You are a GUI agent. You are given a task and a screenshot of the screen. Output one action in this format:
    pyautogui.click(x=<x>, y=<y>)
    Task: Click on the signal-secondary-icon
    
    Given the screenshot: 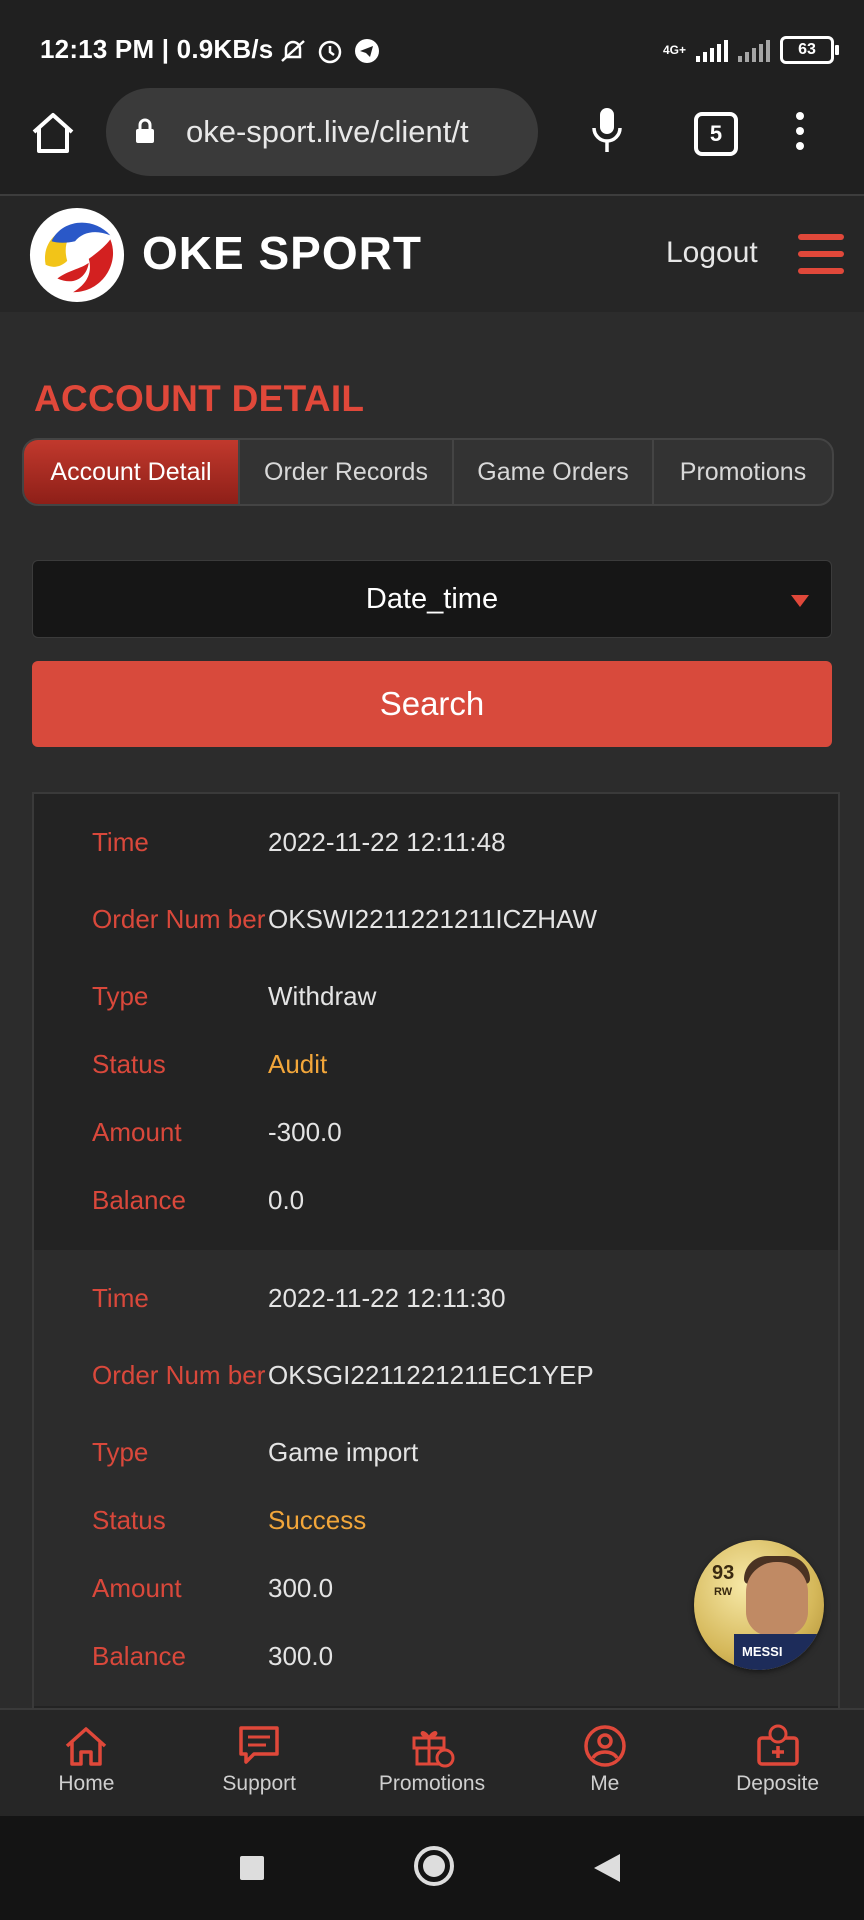 What is the action you would take?
    pyautogui.click(x=754, y=50)
    